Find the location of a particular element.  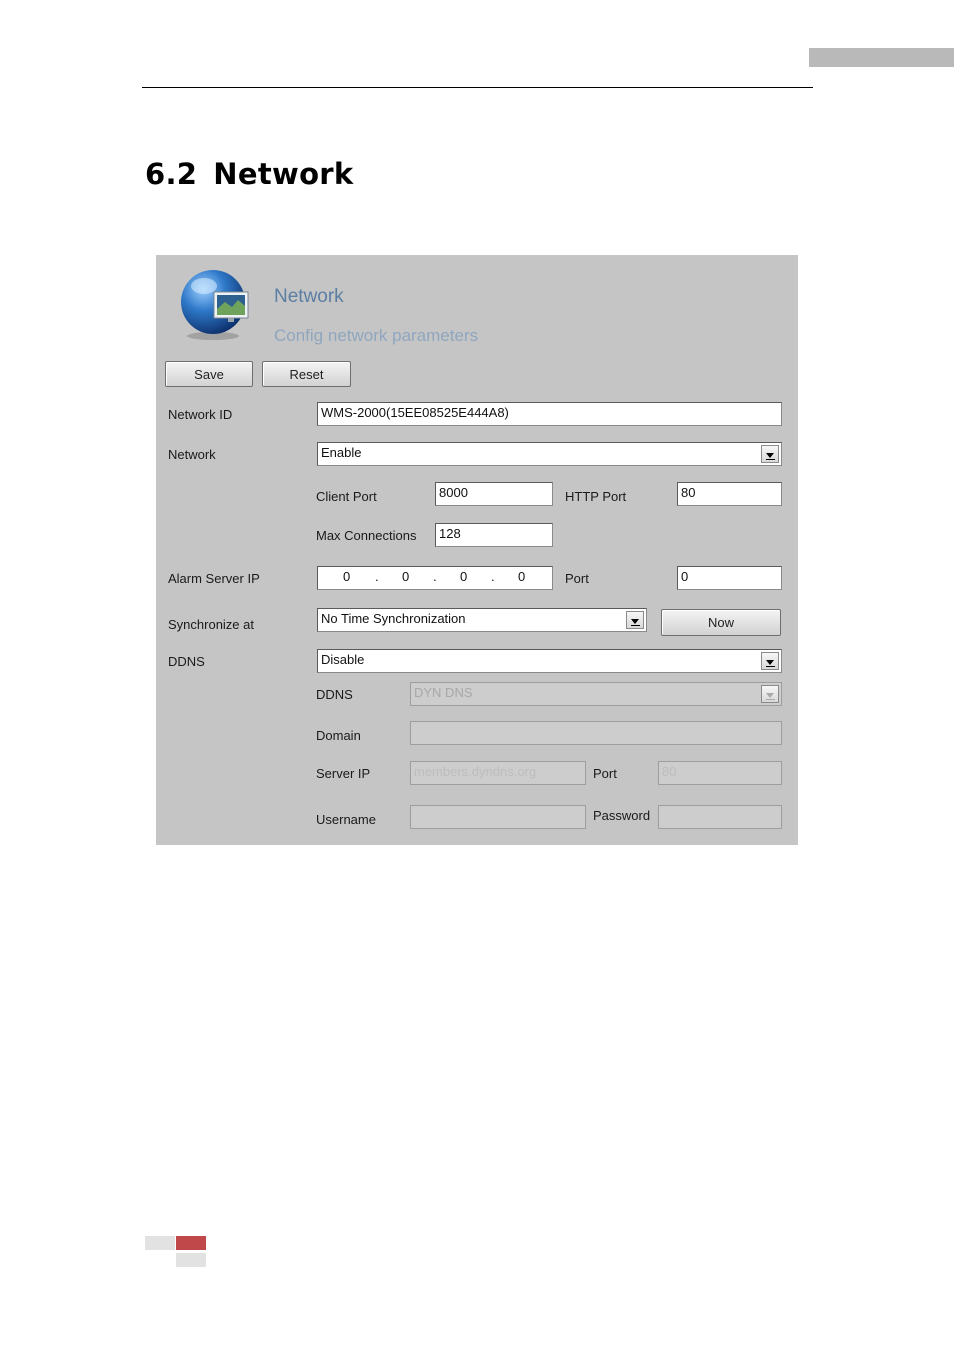

ddns-label: DDNS is located at coordinates (186, 661).